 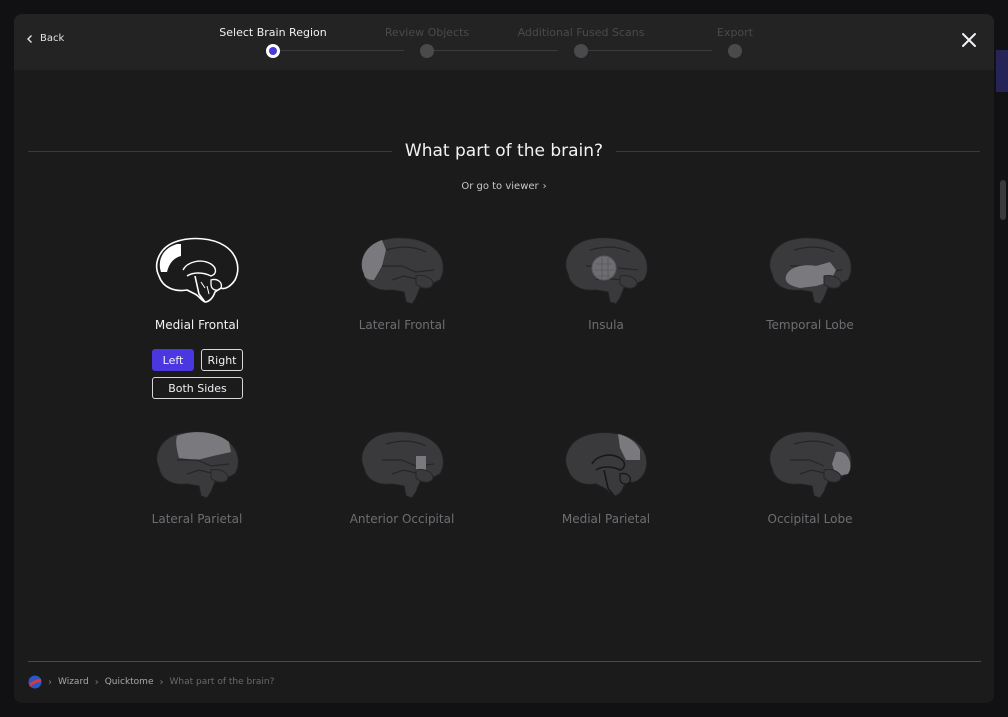 I want to click on side-left-button: Left, so click(x=173, y=360).